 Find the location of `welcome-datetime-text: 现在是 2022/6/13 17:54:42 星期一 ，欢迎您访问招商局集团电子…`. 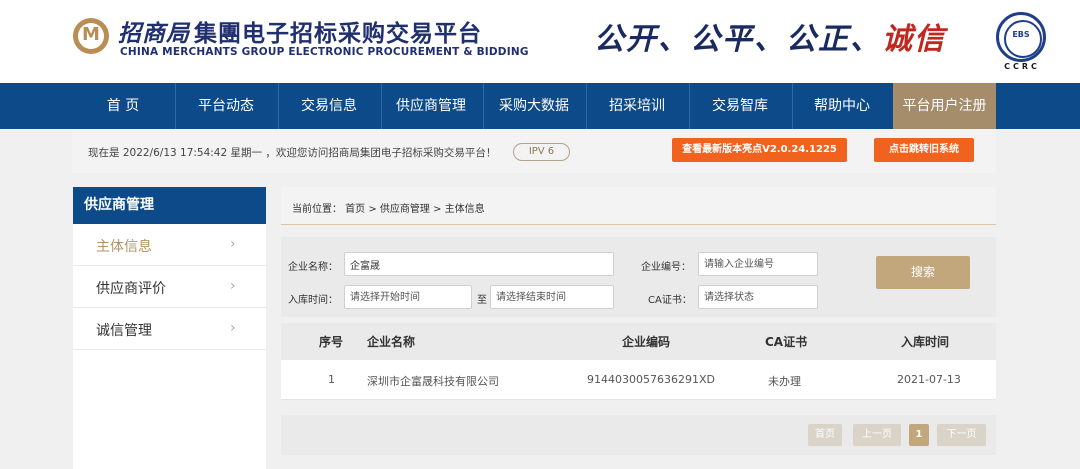

welcome-datetime-text: 现在是 2022/6/13 17:54:42 星期一 ，欢迎您访问招商局集团电子… is located at coordinates (292, 153).